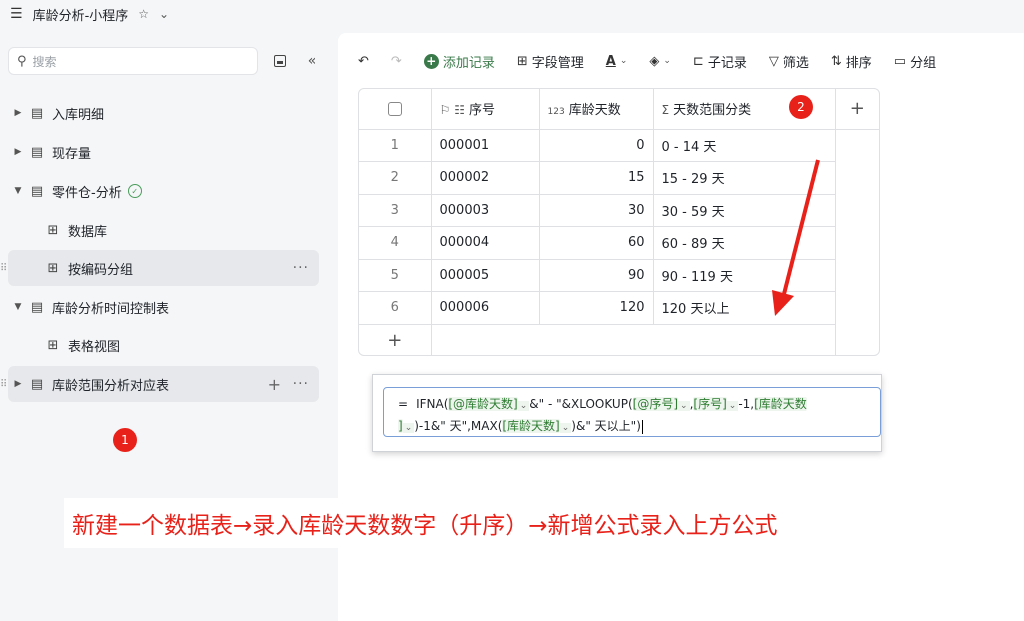 The width and height of the screenshot is (1024, 621). I want to click on instruction-caption: 新建一个数据表→录入库龄天数数字（升序）→新增公式录入上方公式, so click(425, 523).